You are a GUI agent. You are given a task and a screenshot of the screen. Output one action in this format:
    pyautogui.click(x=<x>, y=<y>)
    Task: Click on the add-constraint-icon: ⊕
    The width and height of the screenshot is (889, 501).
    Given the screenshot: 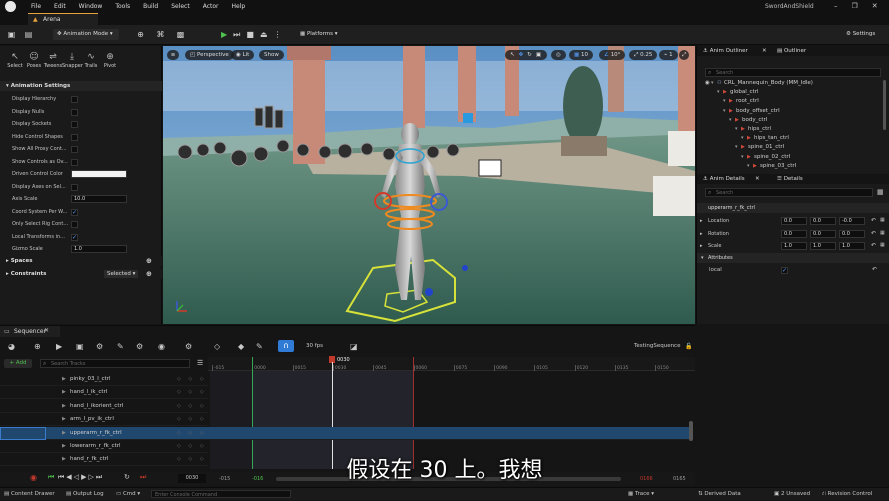 What is the action you would take?
    pyautogui.click(x=149, y=274)
    